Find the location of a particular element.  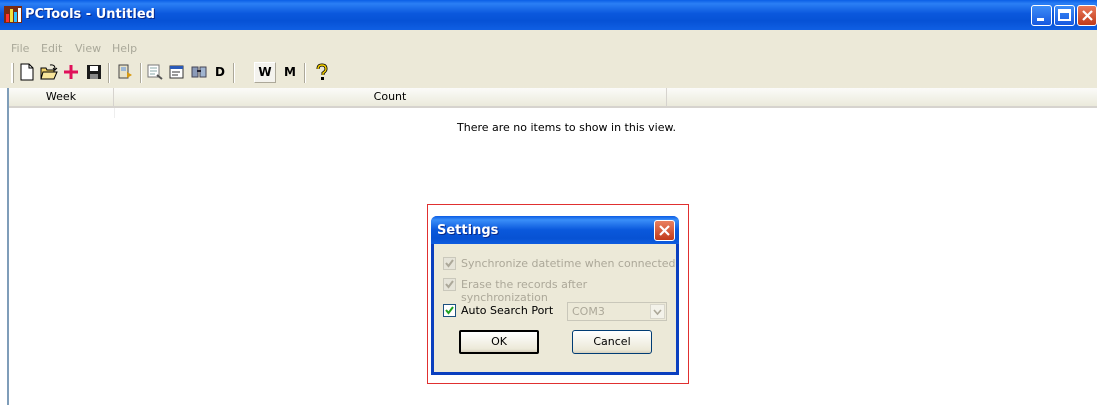

menu-view: View is located at coordinates (88, 48).